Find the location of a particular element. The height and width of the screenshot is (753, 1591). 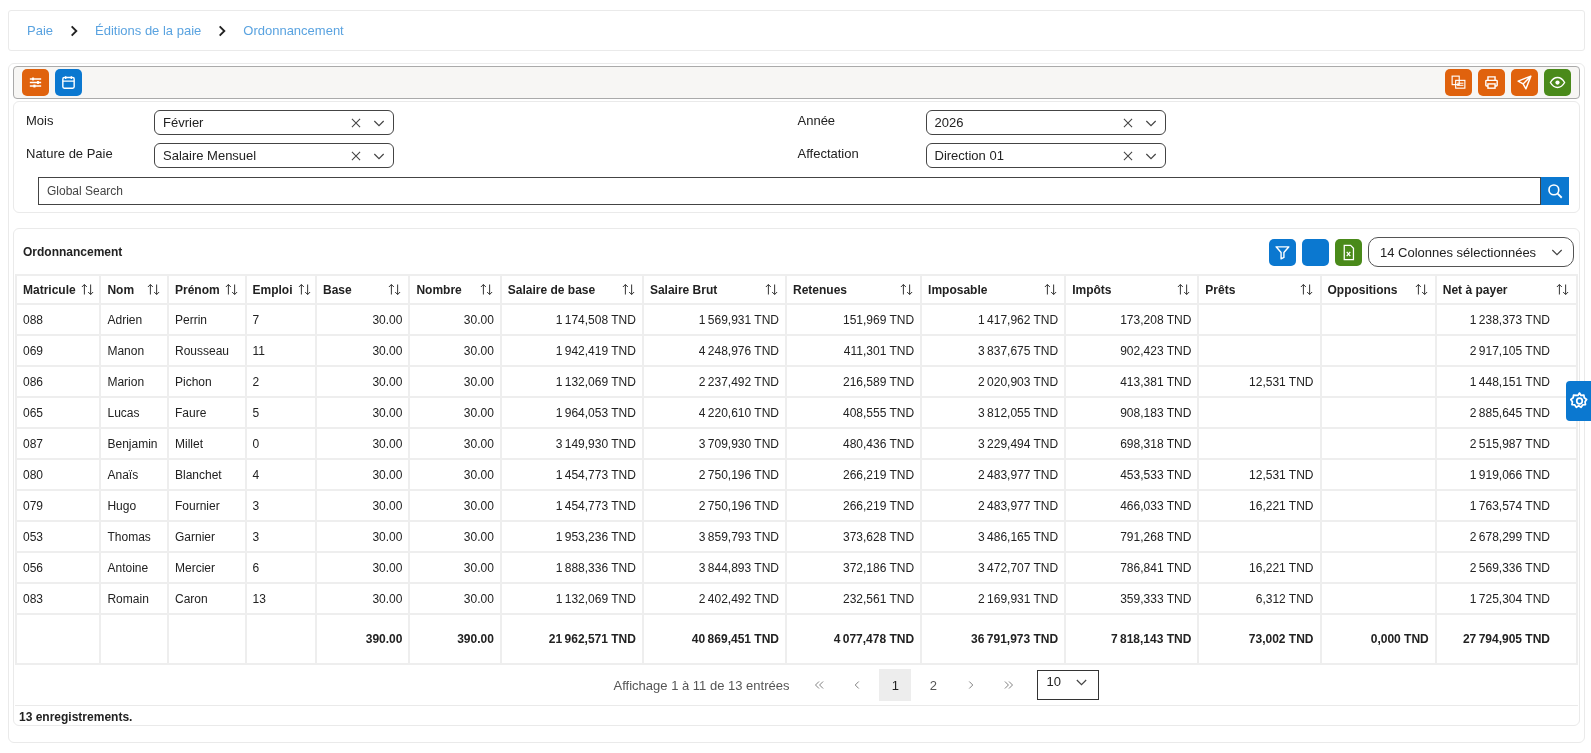

table-cell: 466,033 TND is located at coordinates (1132, 505).